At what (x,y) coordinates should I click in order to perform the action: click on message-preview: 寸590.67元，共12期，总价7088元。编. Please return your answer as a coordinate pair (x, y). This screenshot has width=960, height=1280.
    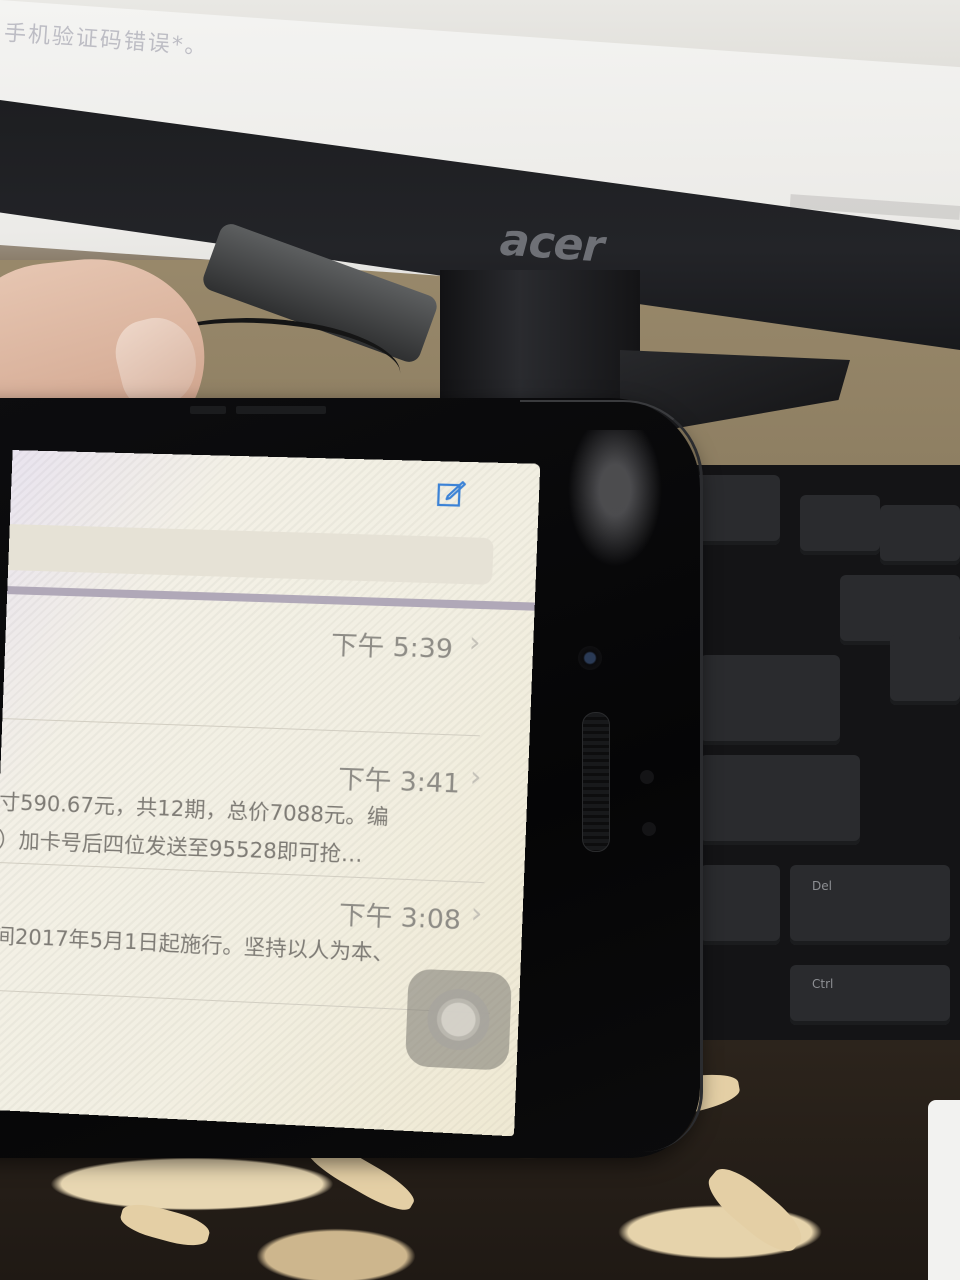
    Looking at the image, I should click on (194, 808).